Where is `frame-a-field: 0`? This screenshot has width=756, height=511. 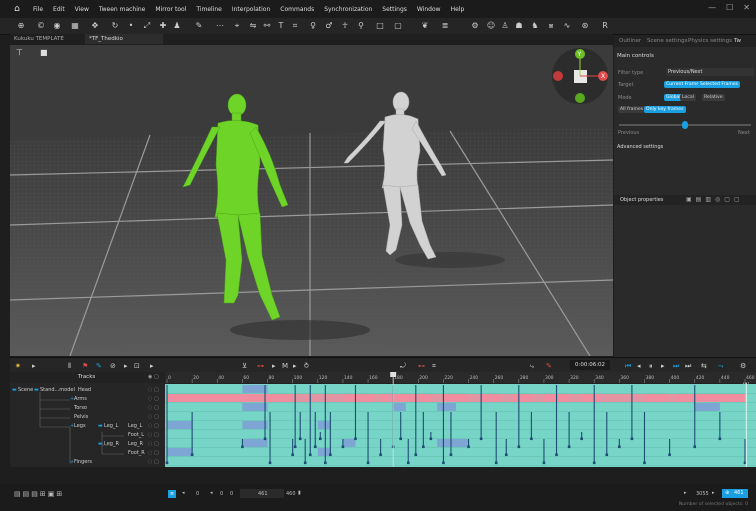
frame-a-field: 0 is located at coordinates (221, 494).